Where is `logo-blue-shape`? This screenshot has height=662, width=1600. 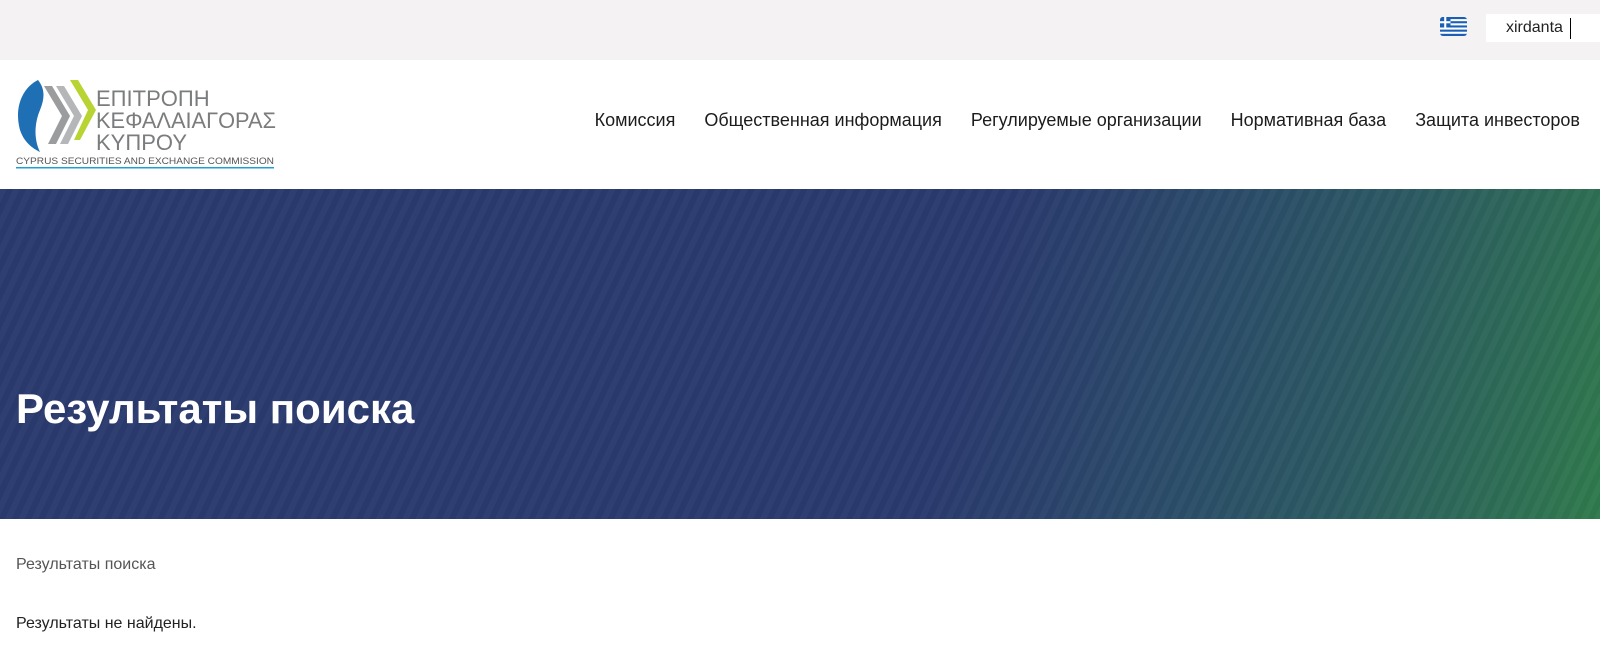
logo-blue-shape is located at coordinates (31, 116).